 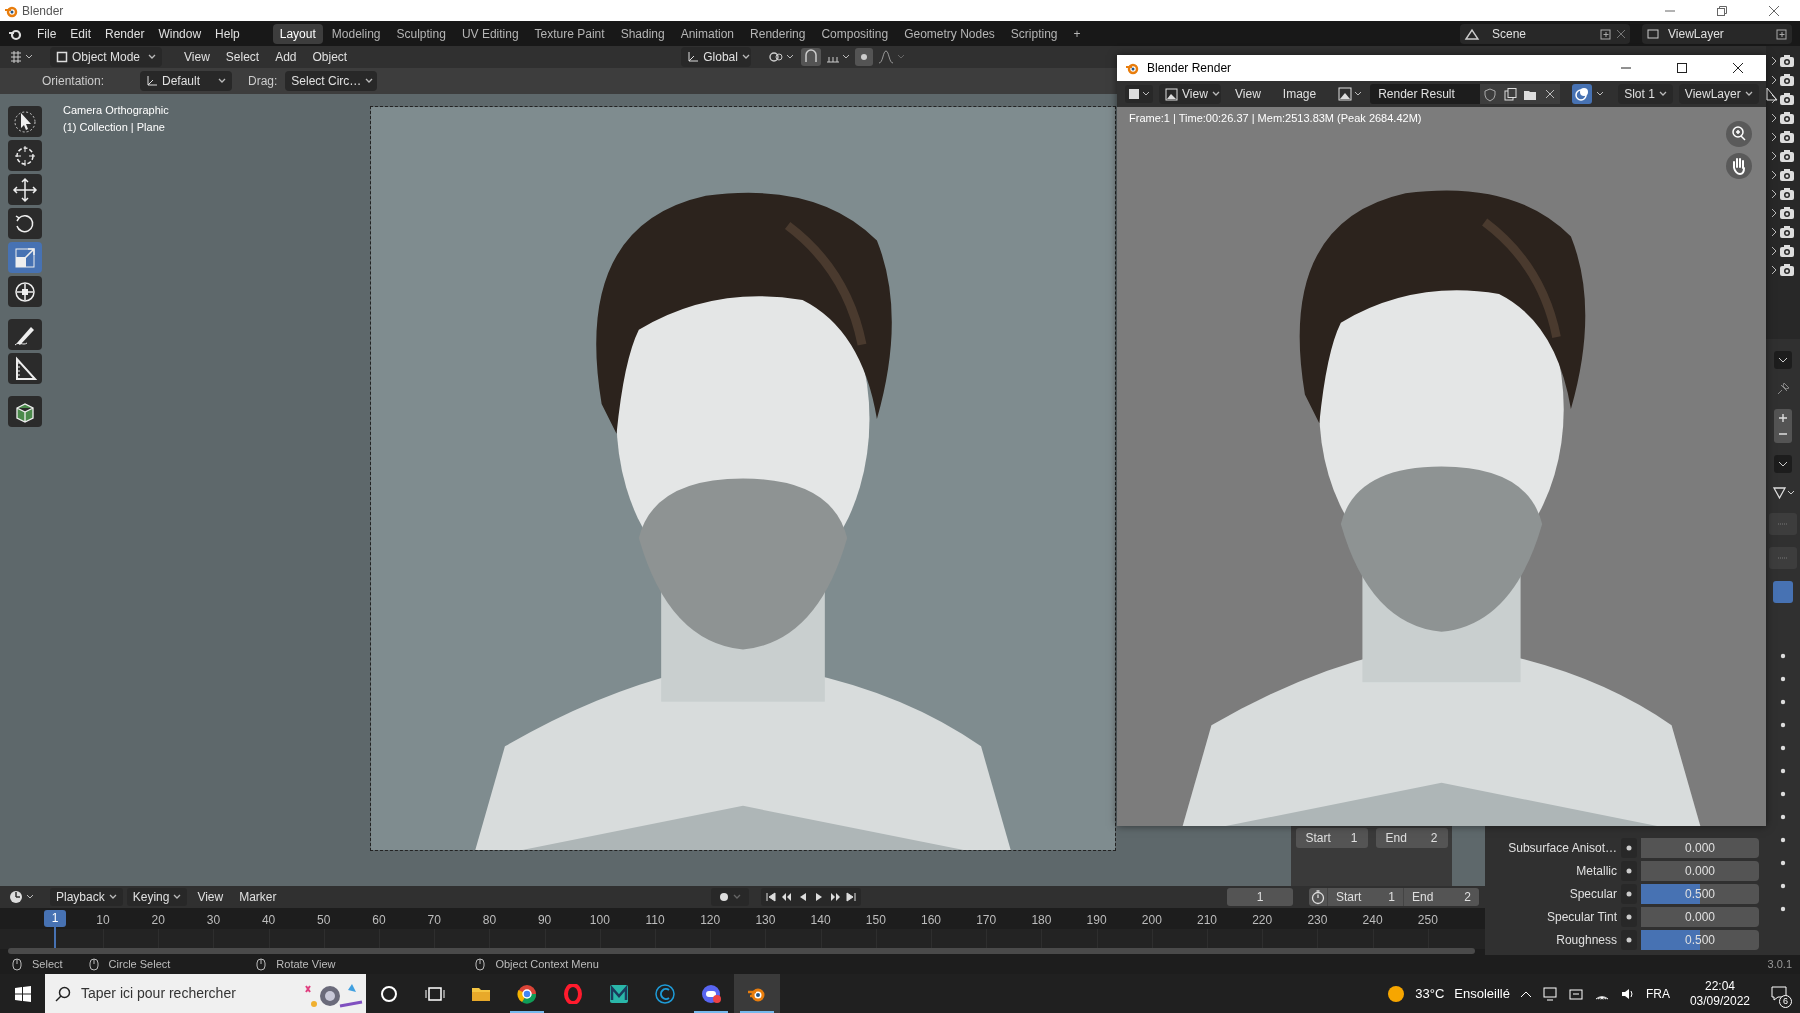 What do you see at coordinates (1717, 33) in the screenshot?
I see `view-layer-selector: ViewLayer` at bounding box center [1717, 33].